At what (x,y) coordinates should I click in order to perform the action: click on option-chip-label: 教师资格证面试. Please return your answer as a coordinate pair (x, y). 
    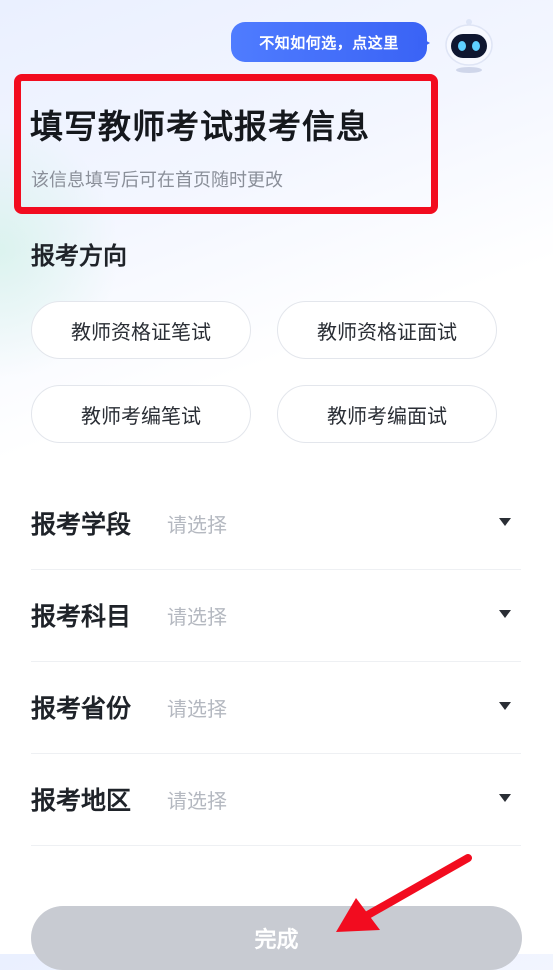
    Looking at the image, I should click on (387, 331).